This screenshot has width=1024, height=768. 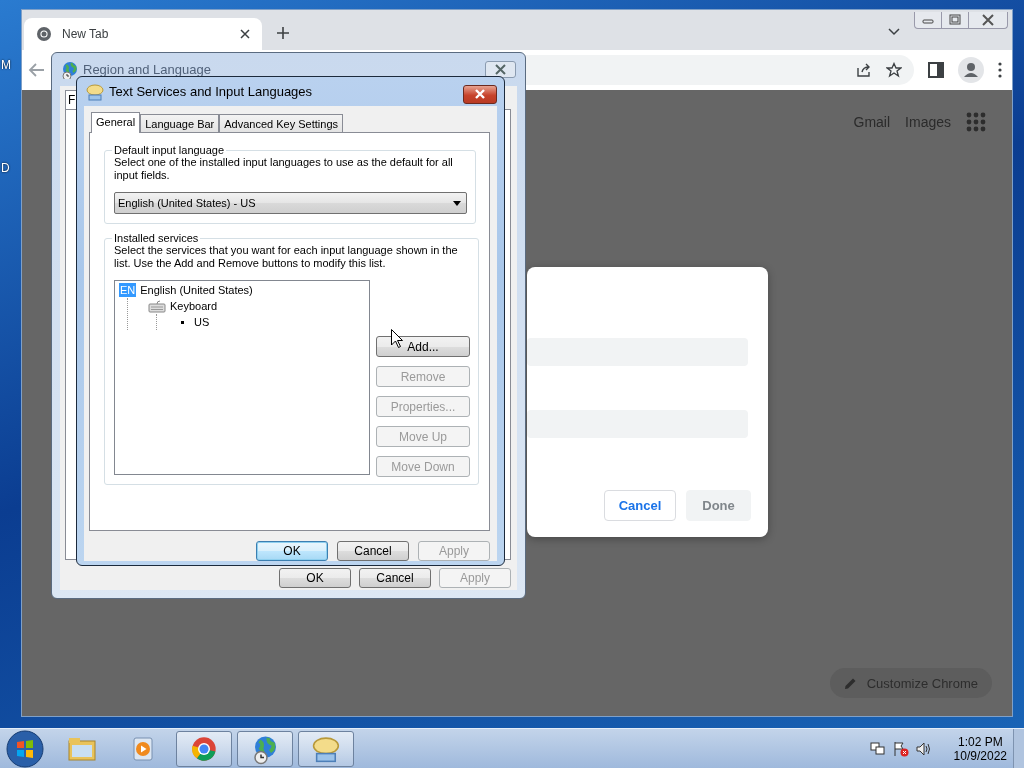 What do you see at coordinates (128, 290) in the screenshot?
I see `language-badge: EN` at bounding box center [128, 290].